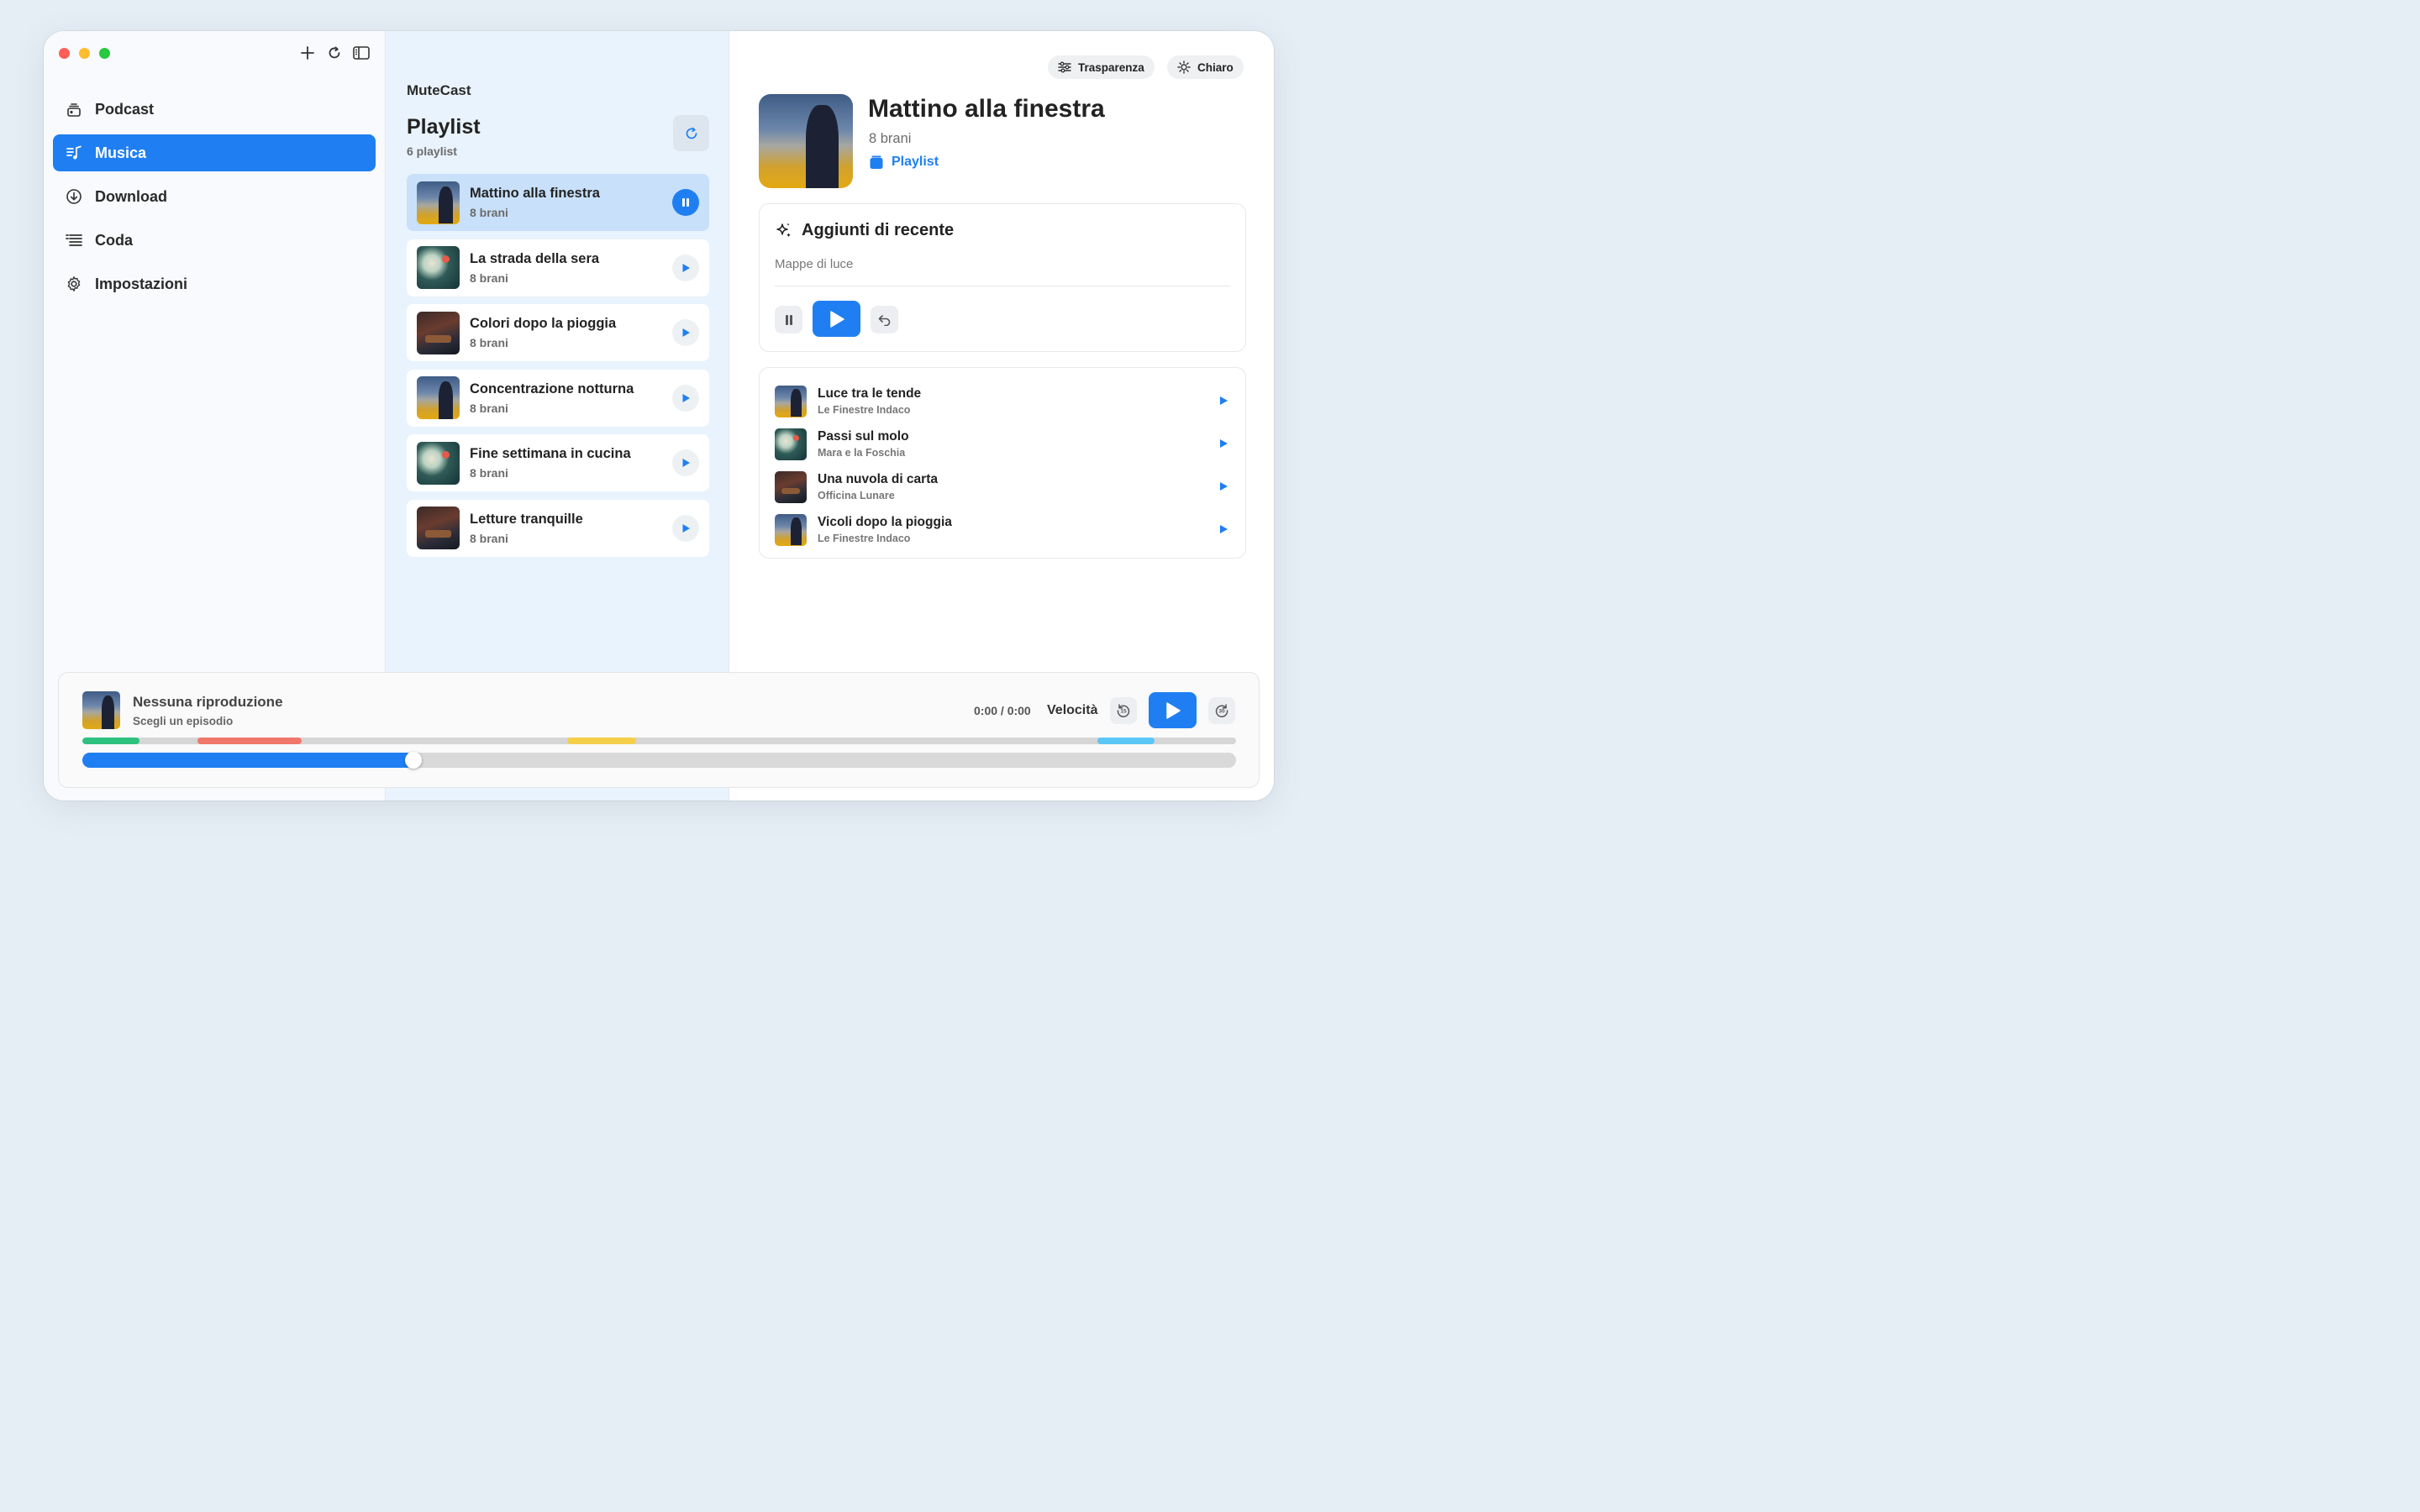  What do you see at coordinates (865, 230) in the screenshot?
I see `recently-added-header: Aggiunti di recente` at bounding box center [865, 230].